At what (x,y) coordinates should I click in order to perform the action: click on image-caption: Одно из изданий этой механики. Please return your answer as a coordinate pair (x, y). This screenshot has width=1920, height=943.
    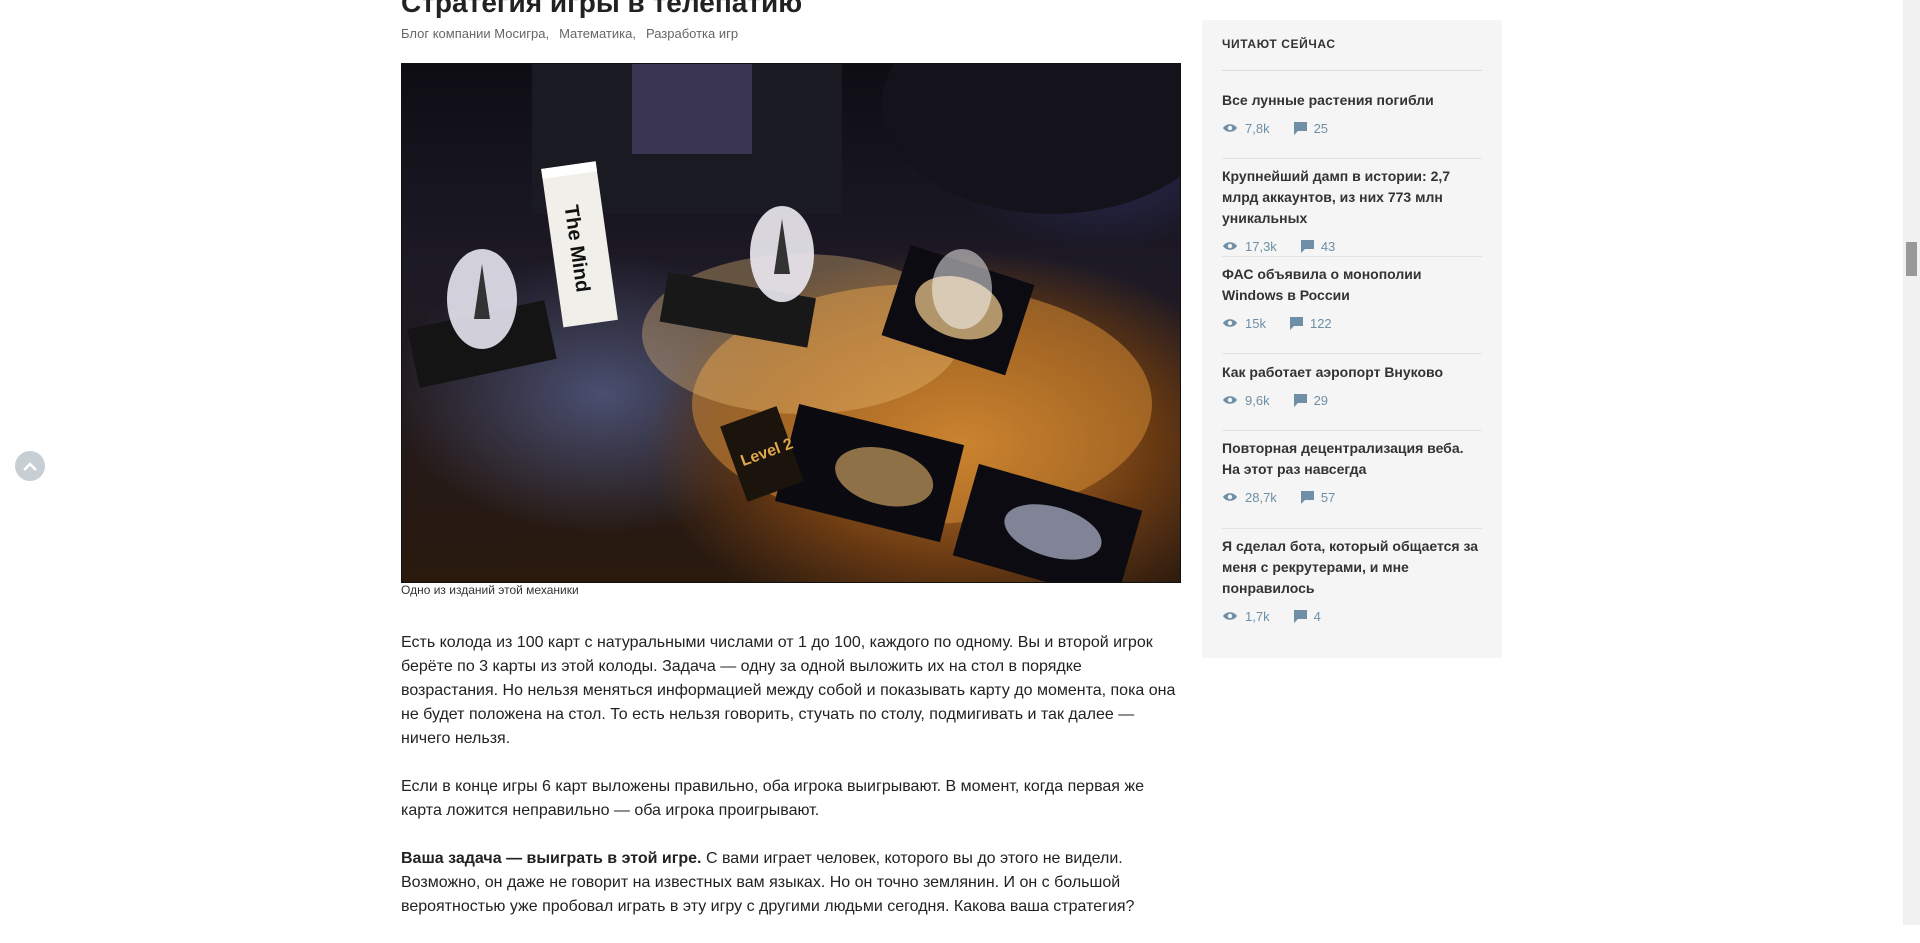
    Looking at the image, I should click on (490, 590).